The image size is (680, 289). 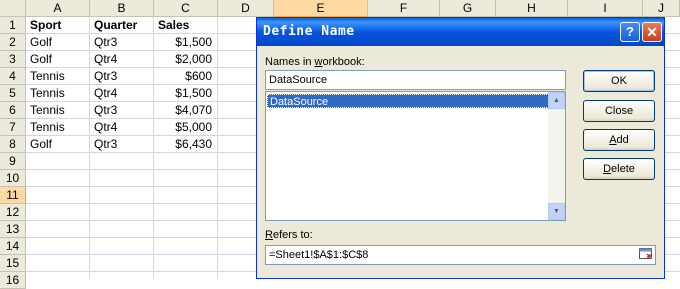 What do you see at coordinates (645, 255) in the screenshot?
I see `collapse-dialog-icon` at bounding box center [645, 255].